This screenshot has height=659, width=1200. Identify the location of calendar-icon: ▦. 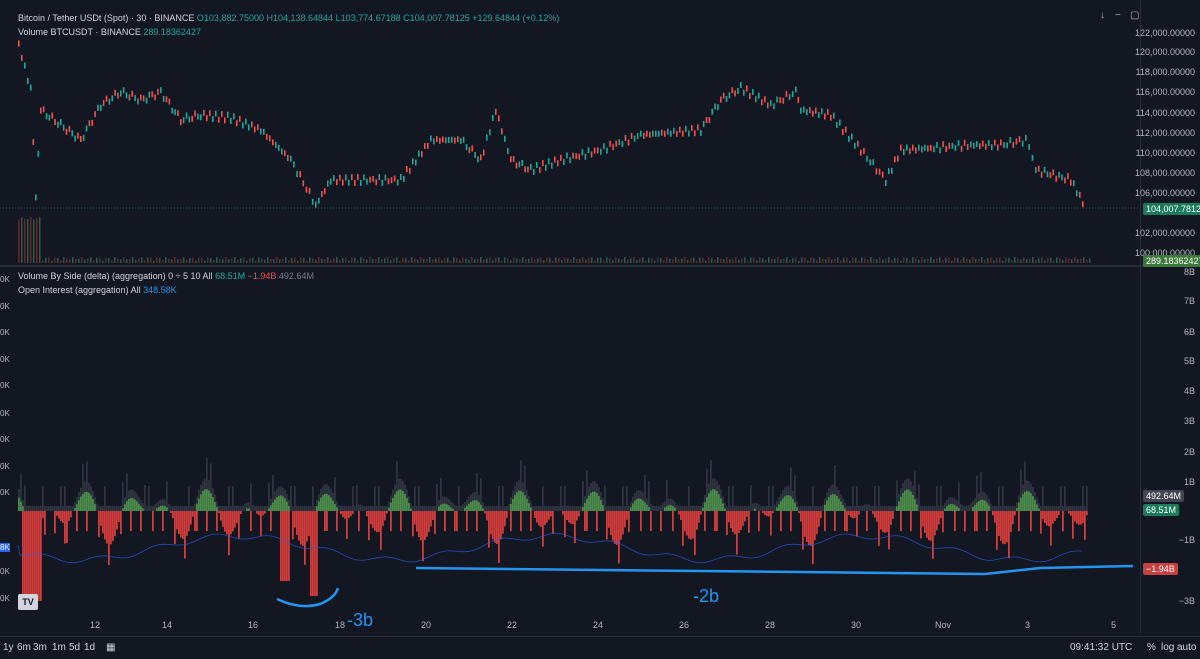
(110, 647).